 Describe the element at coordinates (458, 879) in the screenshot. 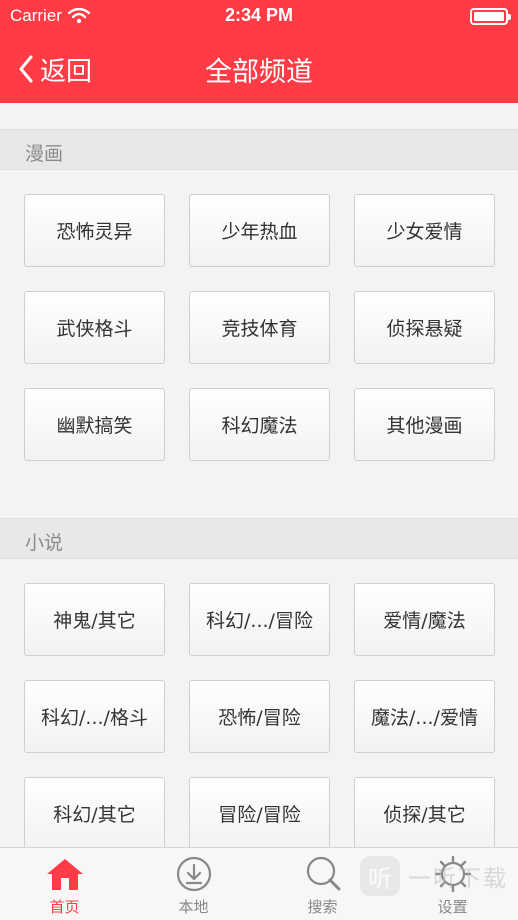

I see `watermark-text: 一听下载` at that location.